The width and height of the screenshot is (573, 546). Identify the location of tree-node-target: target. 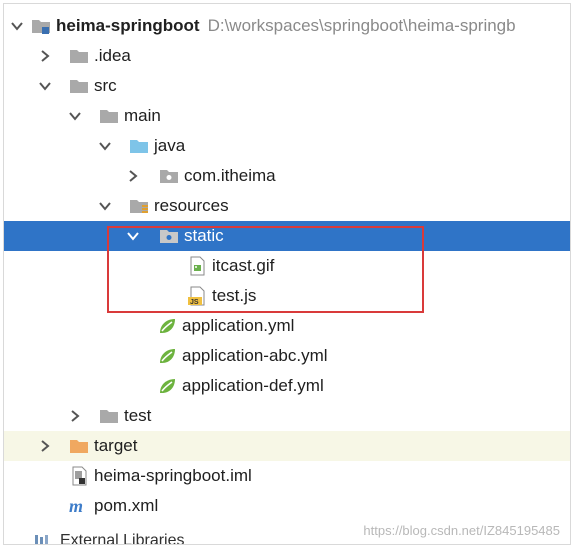
(287, 446).